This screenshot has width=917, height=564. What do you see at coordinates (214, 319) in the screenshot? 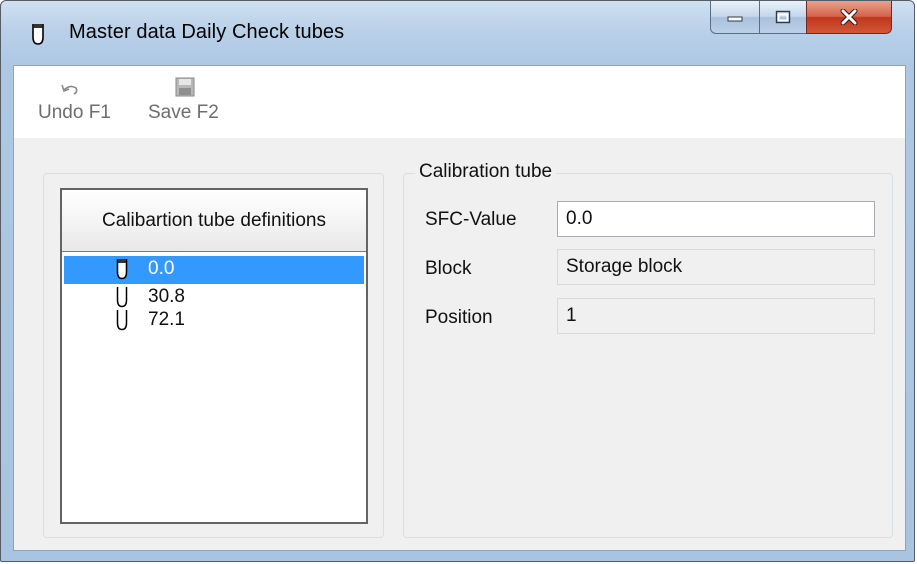
I see `list-item: 72.1` at bounding box center [214, 319].